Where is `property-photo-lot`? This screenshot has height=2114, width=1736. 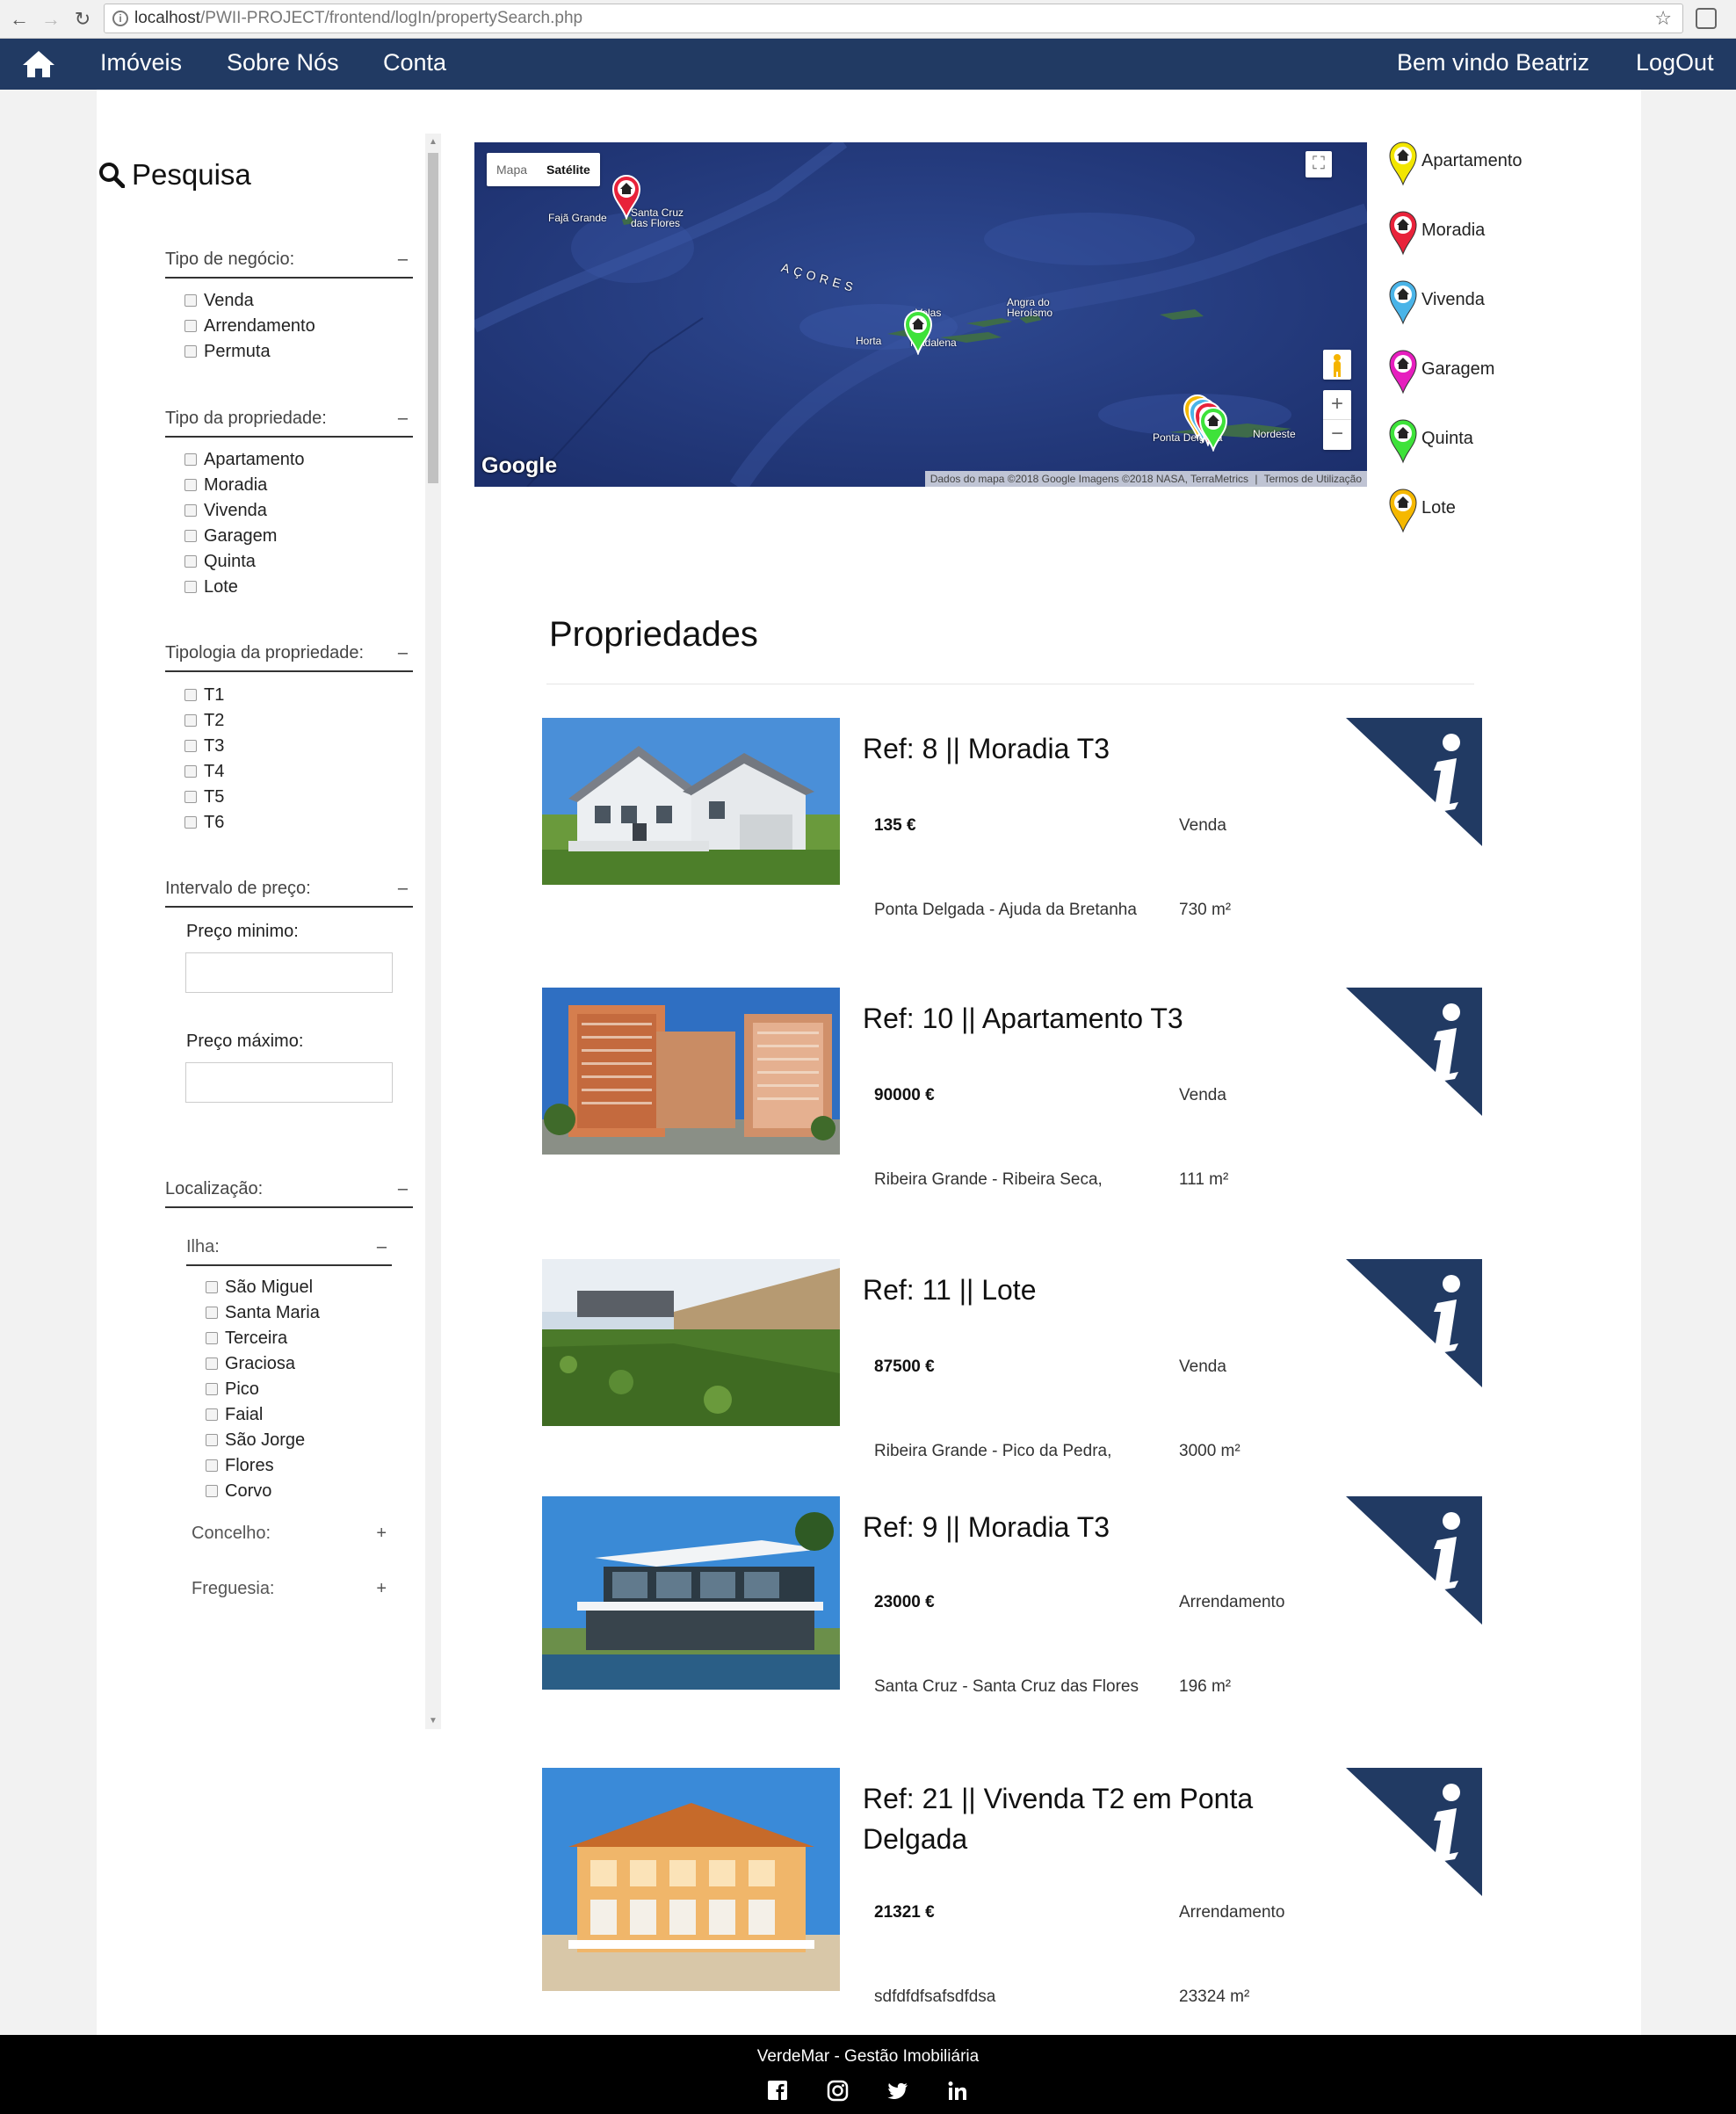
property-photo-lot is located at coordinates (691, 1342).